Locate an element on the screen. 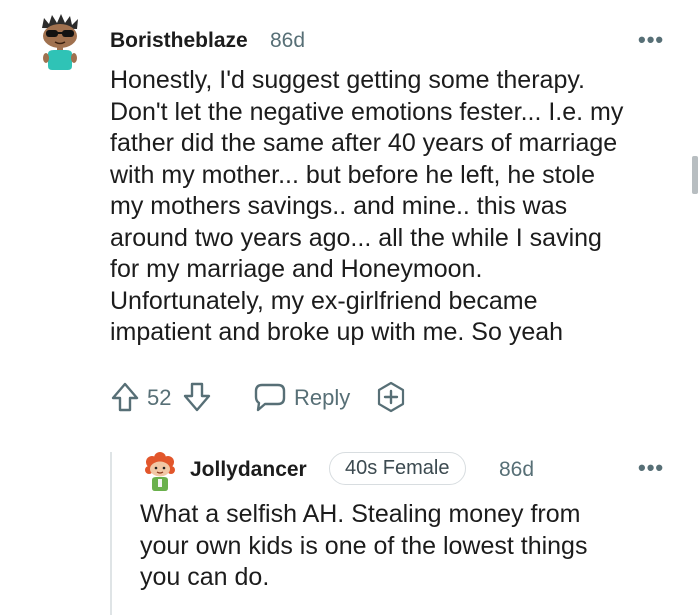 The image size is (700, 615). reply-avatar is located at coordinates (160, 472).